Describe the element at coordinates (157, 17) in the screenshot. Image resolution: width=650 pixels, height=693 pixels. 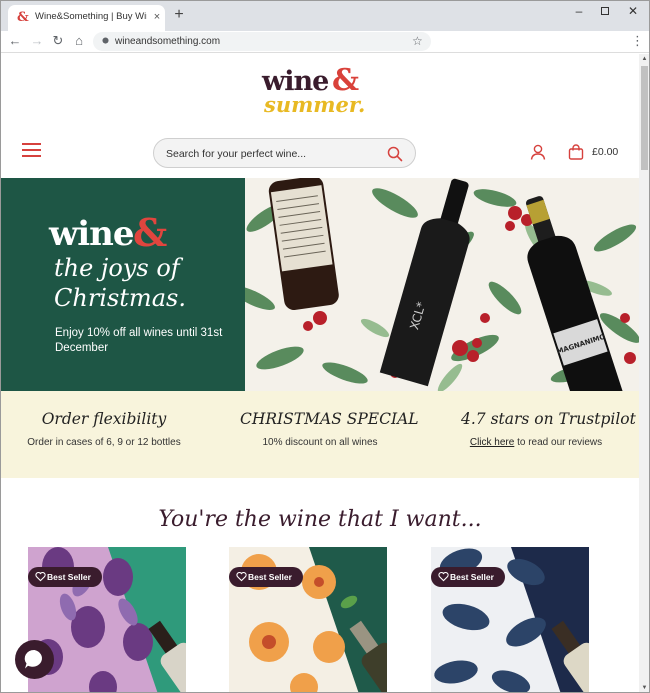
I see `tab-close-button: ×` at that location.